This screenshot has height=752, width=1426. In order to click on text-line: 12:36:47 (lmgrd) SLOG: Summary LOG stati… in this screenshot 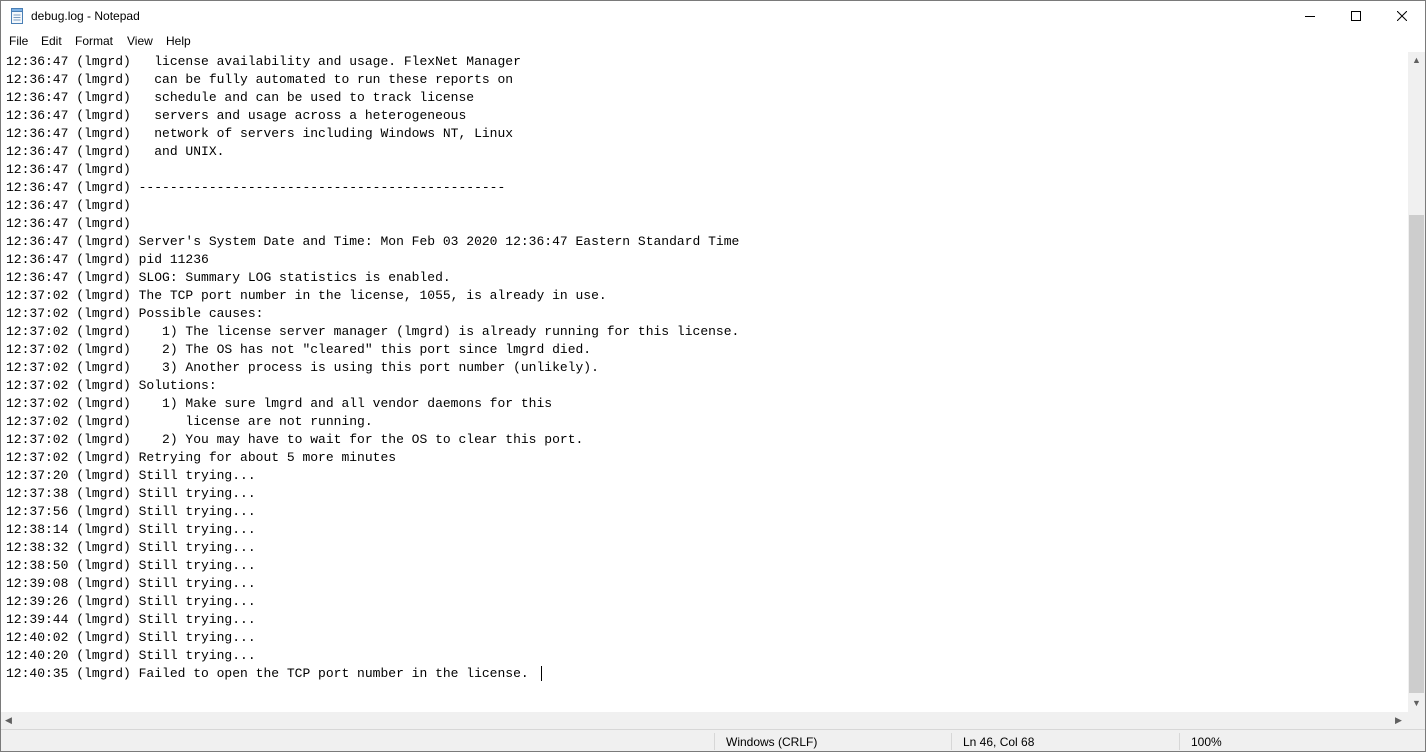, I will do `click(228, 277)`.